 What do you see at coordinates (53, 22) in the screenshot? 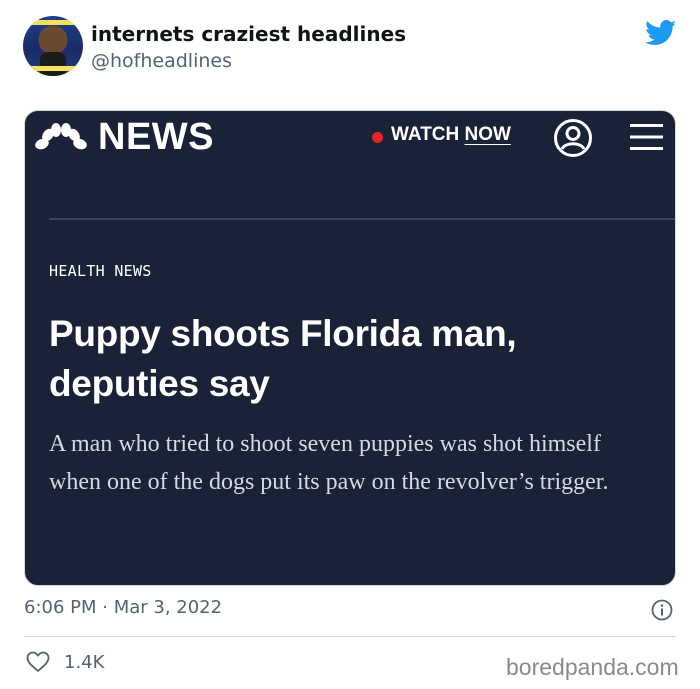
I see `avatar-banner` at bounding box center [53, 22].